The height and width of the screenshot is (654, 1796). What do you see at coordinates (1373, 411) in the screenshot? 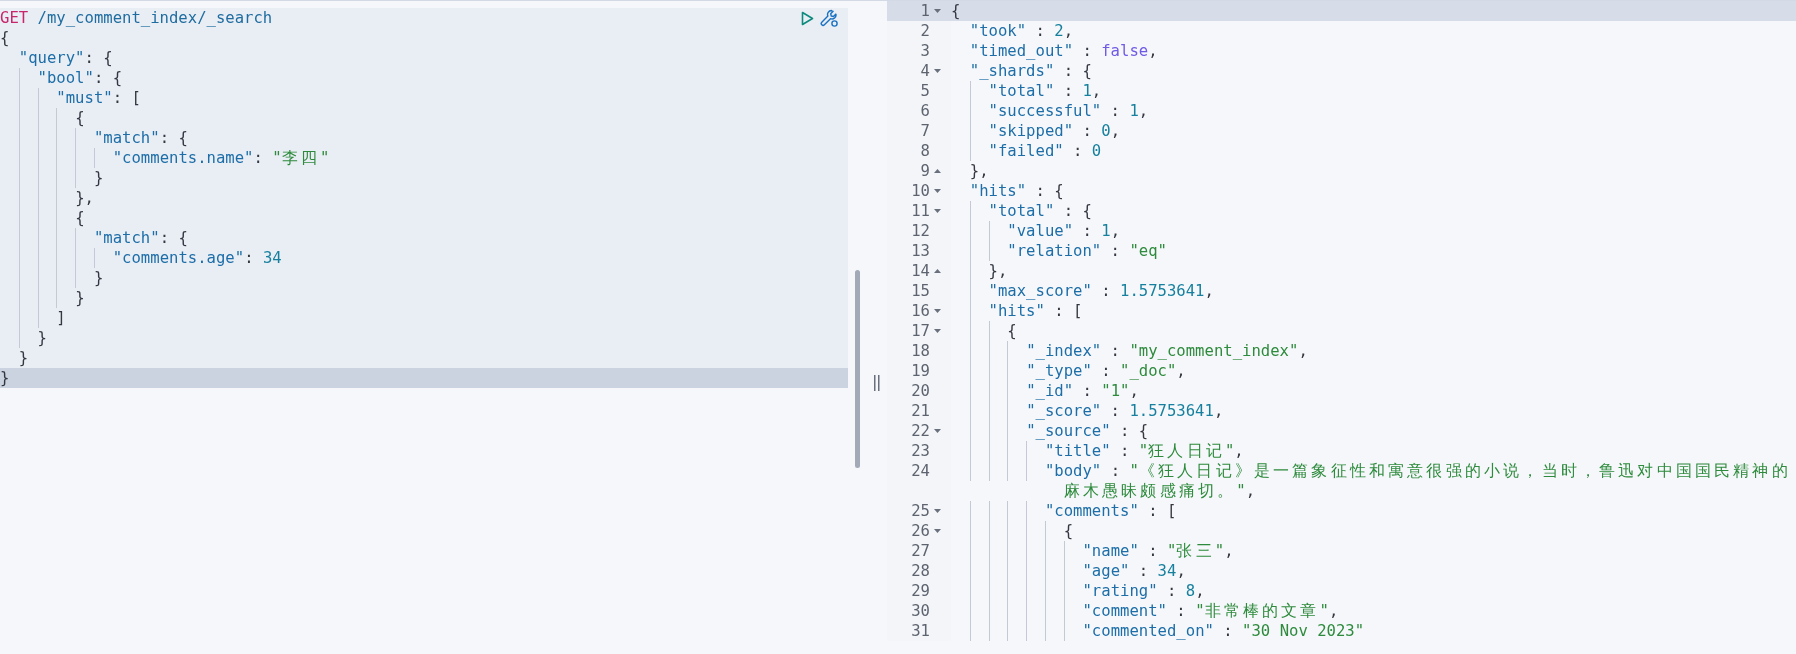
I see `code-line: "_score" : 1.5753641,` at bounding box center [1373, 411].